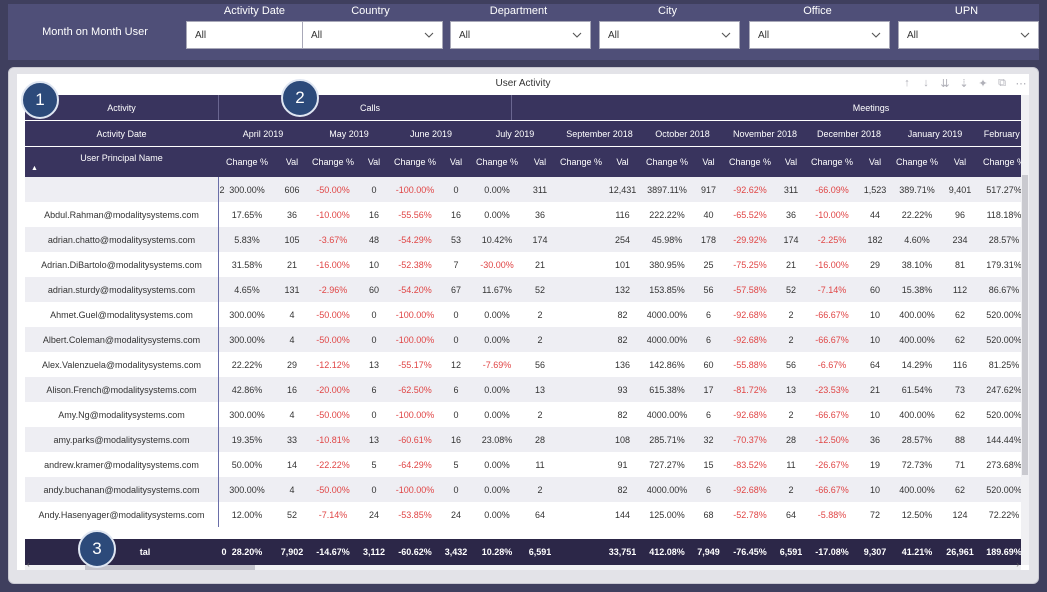  What do you see at coordinates (523, 565) in the screenshot?
I see `horizontal-scrollbar: ‹ ›` at bounding box center [523, 565].